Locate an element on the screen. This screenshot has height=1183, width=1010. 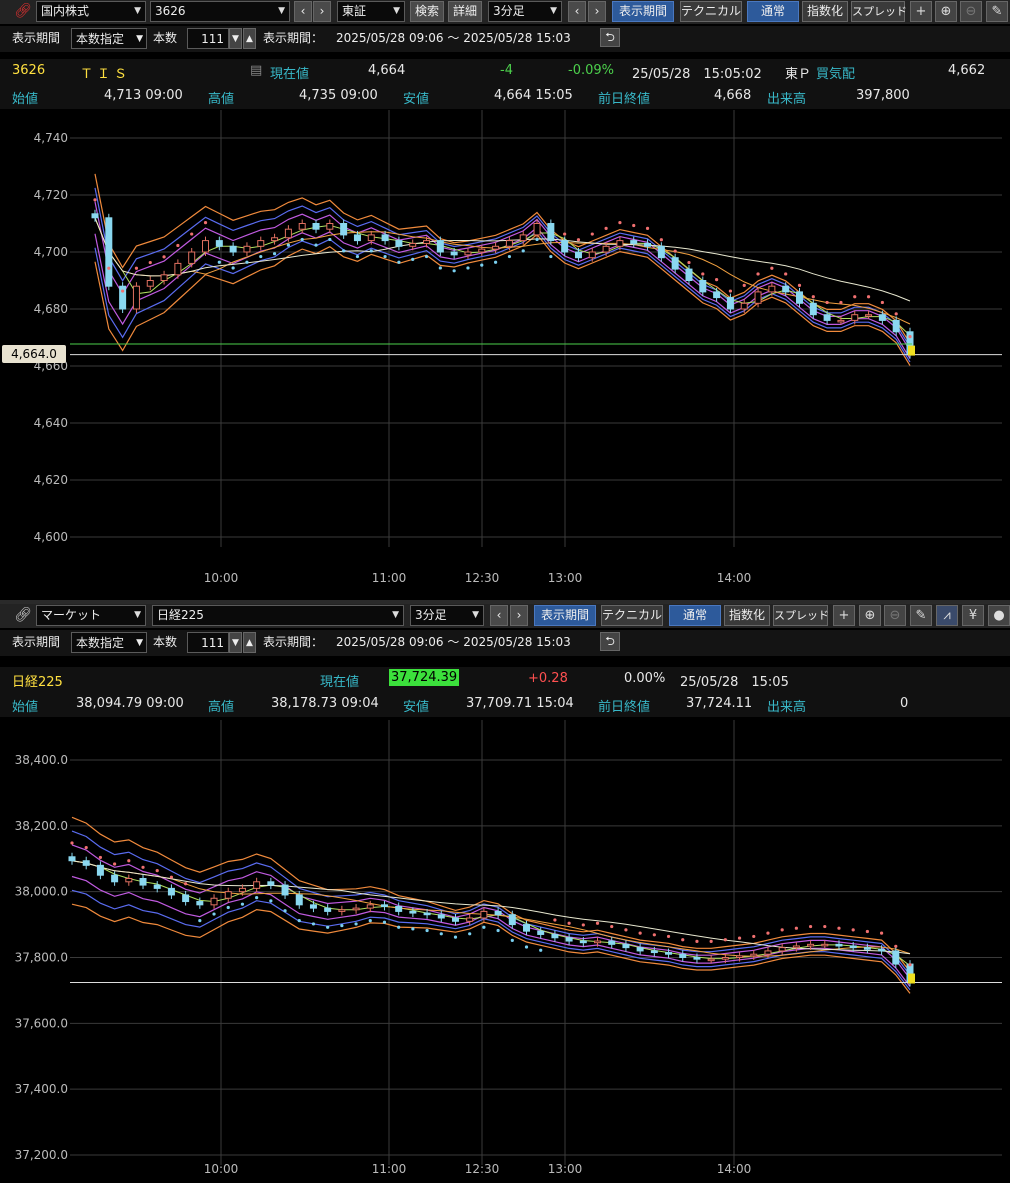
current-price-label: 現在値 is located at coordinates (290, 74).